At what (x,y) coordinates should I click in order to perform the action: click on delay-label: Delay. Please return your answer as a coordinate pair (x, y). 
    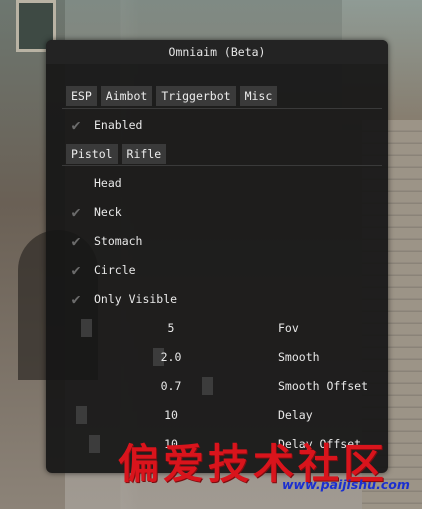
    Looking at the image, I should click on (295, 415).